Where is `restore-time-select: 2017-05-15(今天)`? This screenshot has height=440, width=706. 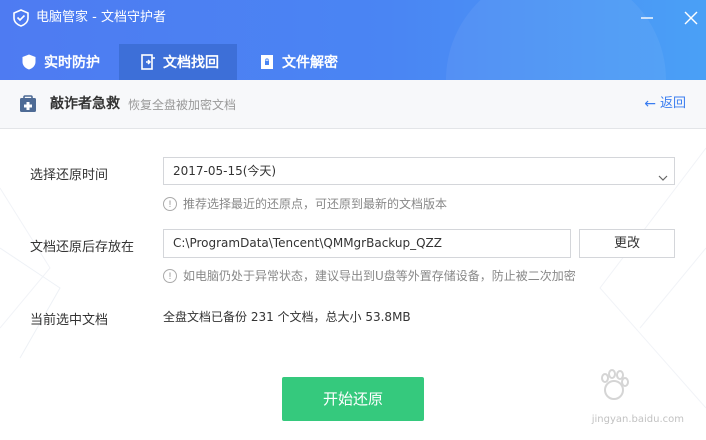 restore-time-select: 2017-05-15(今天) is located at coordinates (419, 171).